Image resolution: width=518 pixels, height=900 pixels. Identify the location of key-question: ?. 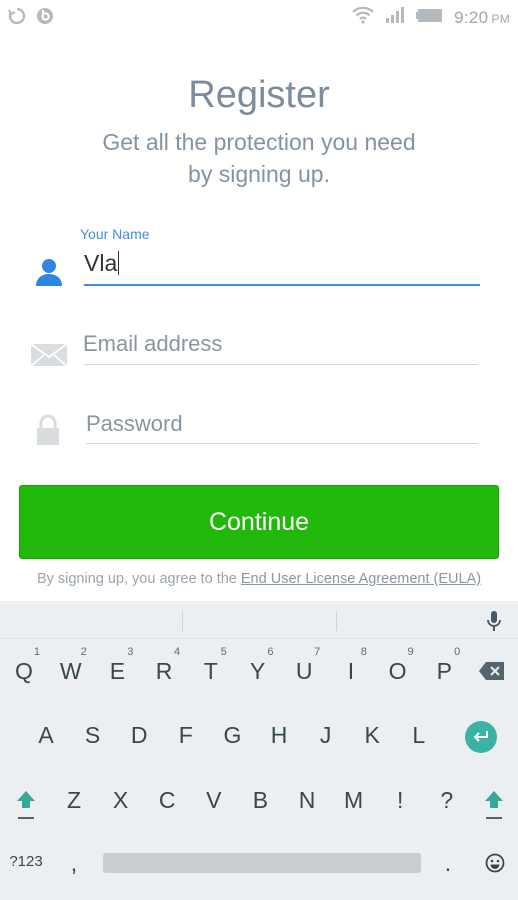
(447, 800).